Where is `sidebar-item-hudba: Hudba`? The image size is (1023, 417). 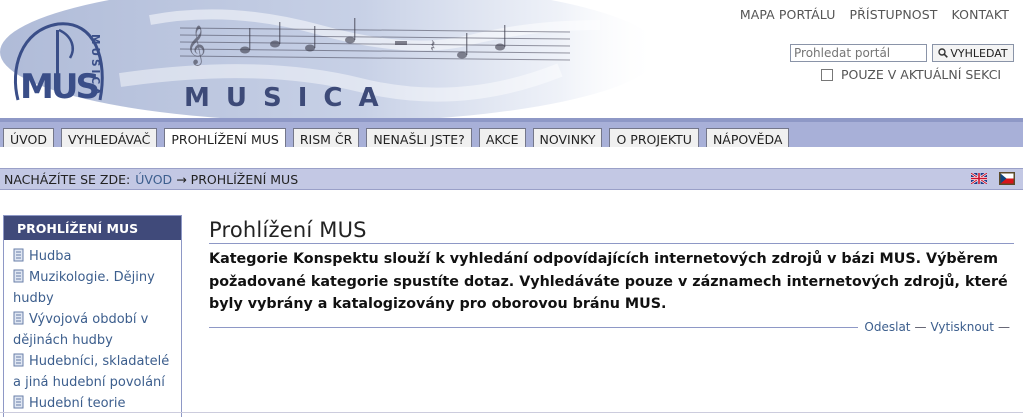
sidebar-item-hudba: Hudba is located at coordinates (93, 256).